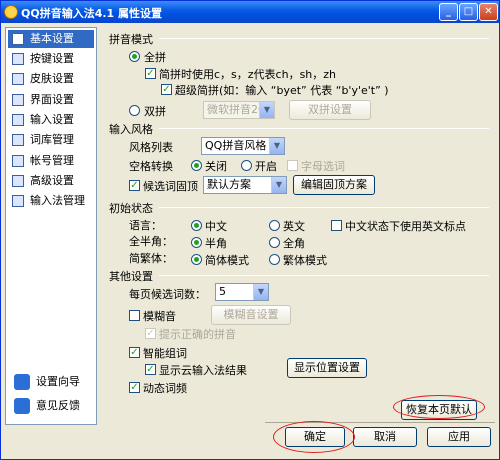 The height and width of the screenshot is (460, 500). What do you see at coordinates (196, 259) in the screenshot?
I see `simplified-radio` at bounding box center [196, 259].